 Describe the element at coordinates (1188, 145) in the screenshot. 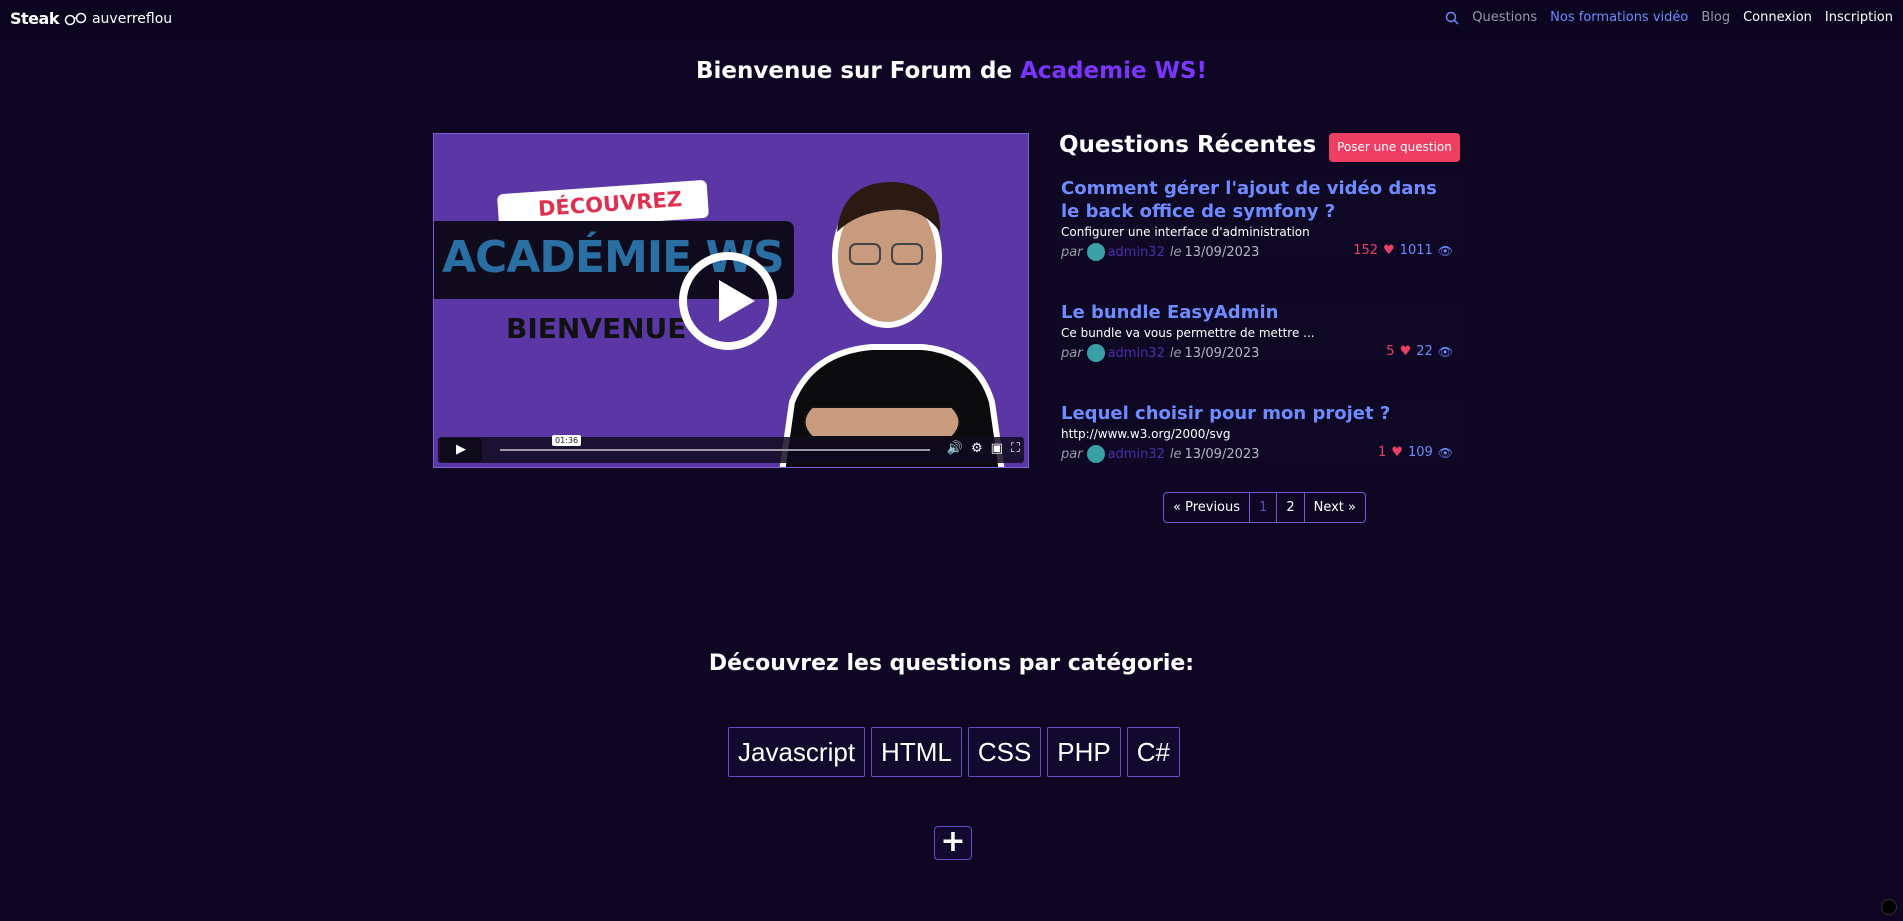

I see `recent-questions-heading: Questions Récentes` at that location.